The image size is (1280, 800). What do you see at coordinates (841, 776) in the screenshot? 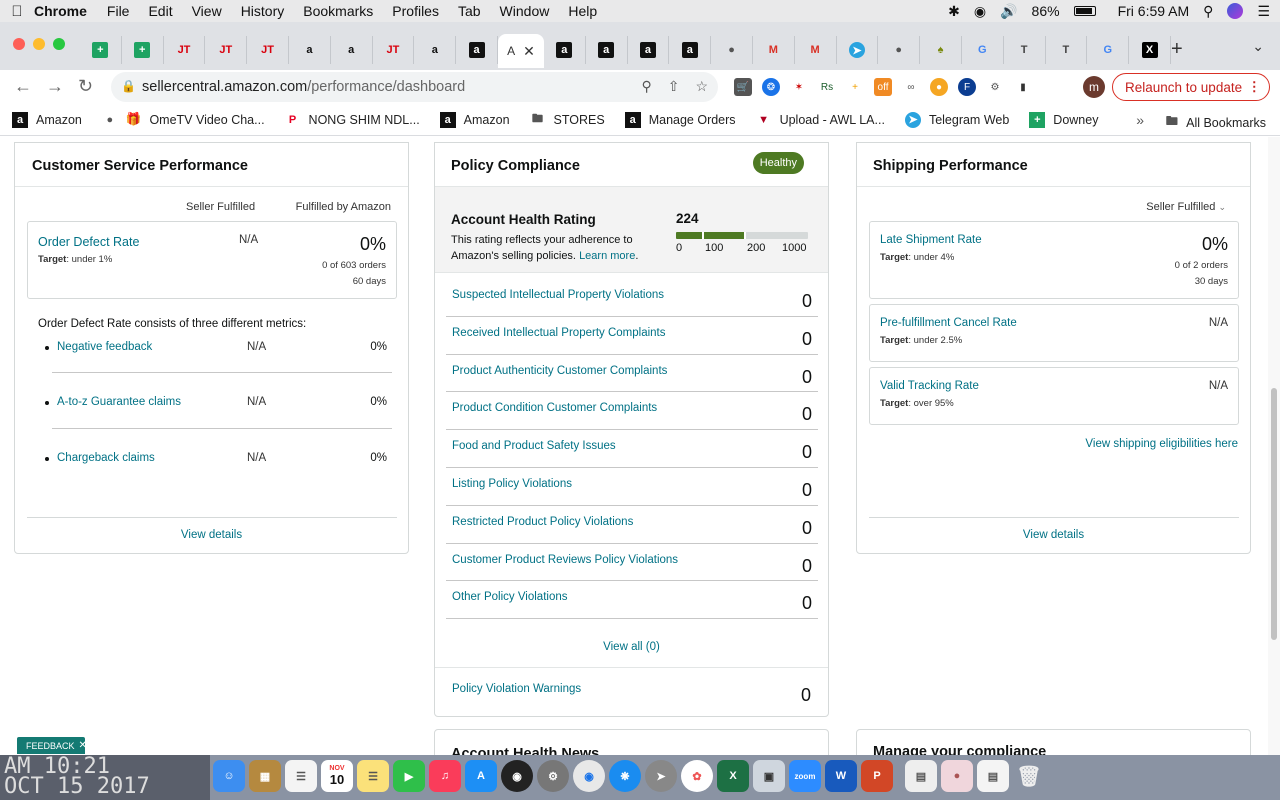
I see `word-icon: W` at bounding box center [841, 776].